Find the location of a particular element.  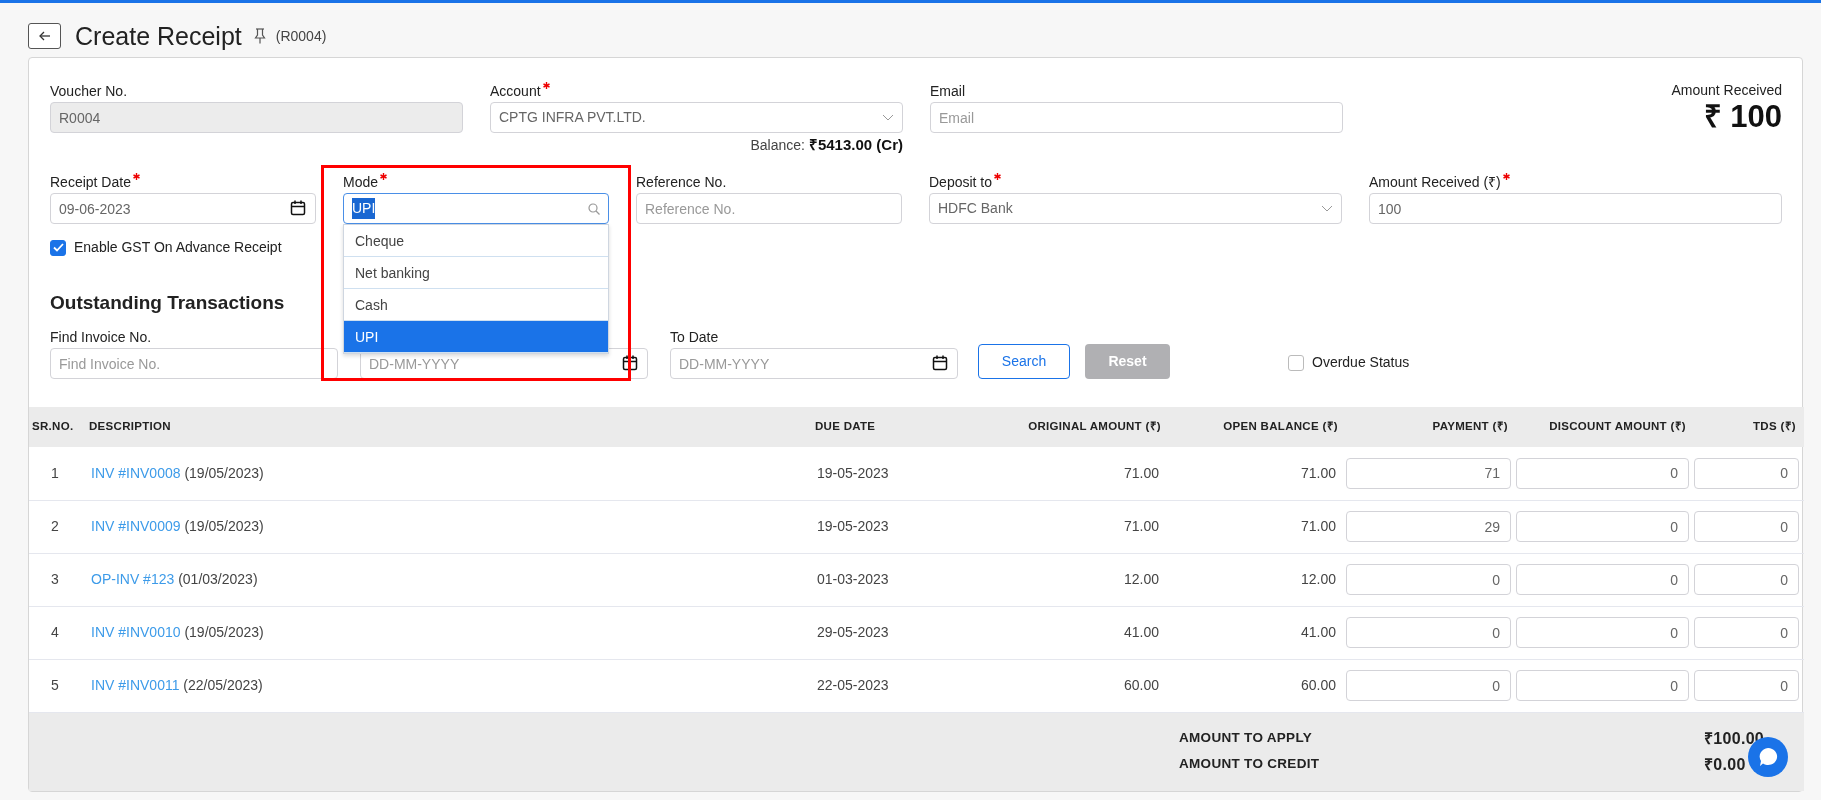

field-label: Reference No. is located at coordinates (681, 182).